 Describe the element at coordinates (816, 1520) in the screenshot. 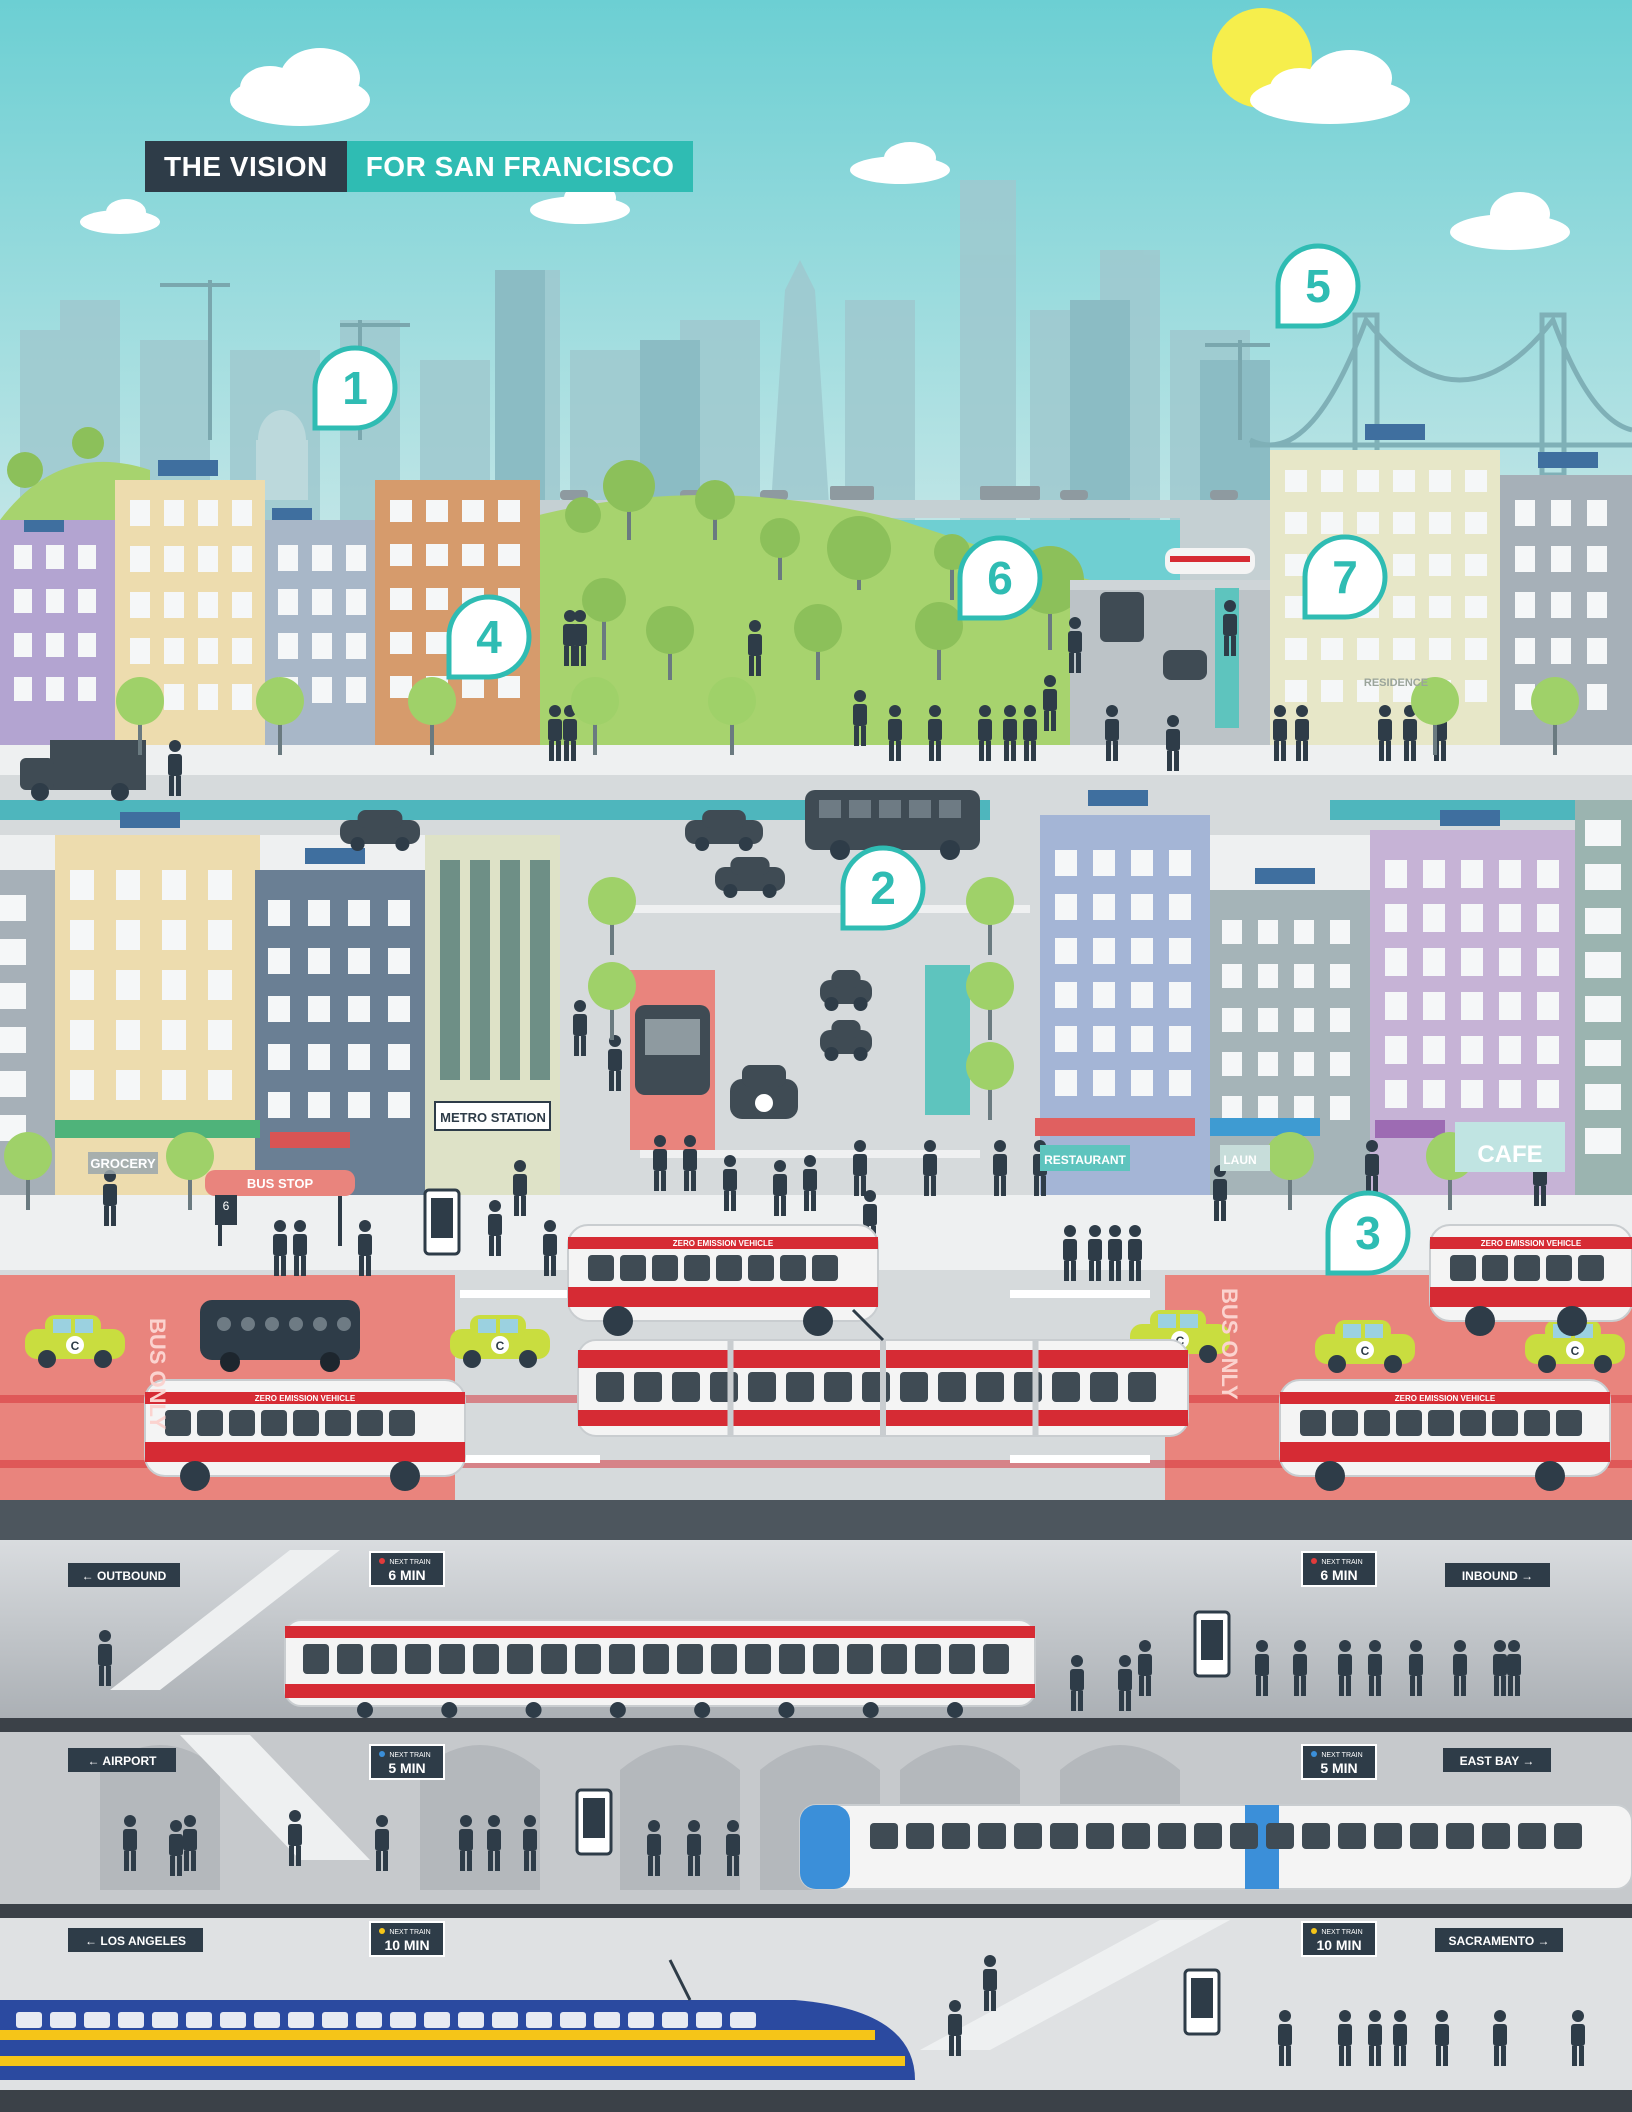

I see `ground-layer` at that location.